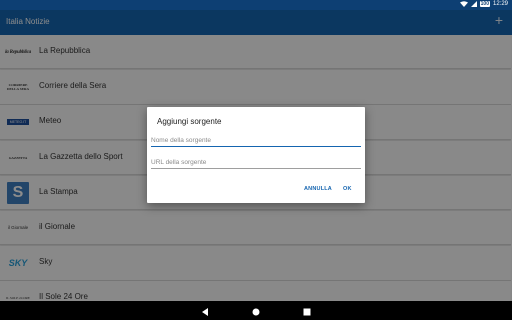 This screenshot has width=512, height=320. What do you see at coordinates (463, 4) in the screenshot?
I see `wifi-icon` at bounding box center [463, 4].